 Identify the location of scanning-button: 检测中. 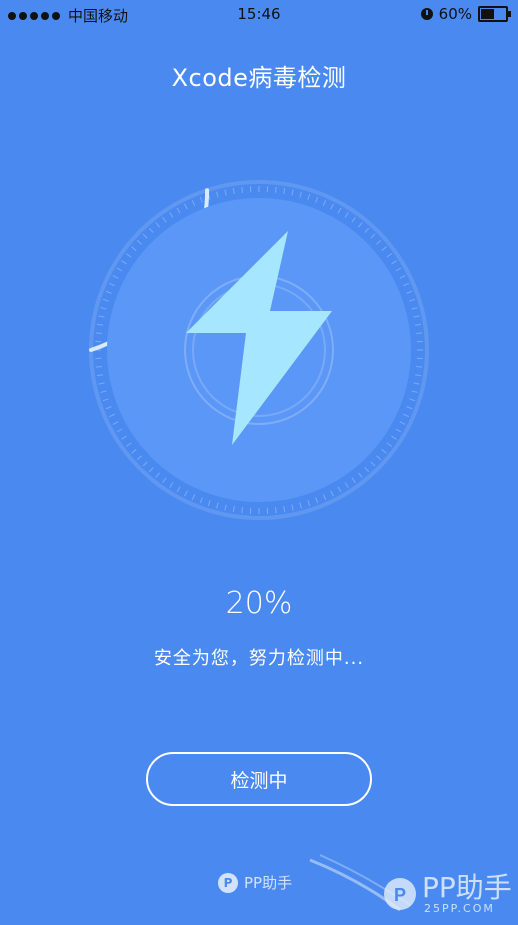
(259, 779).